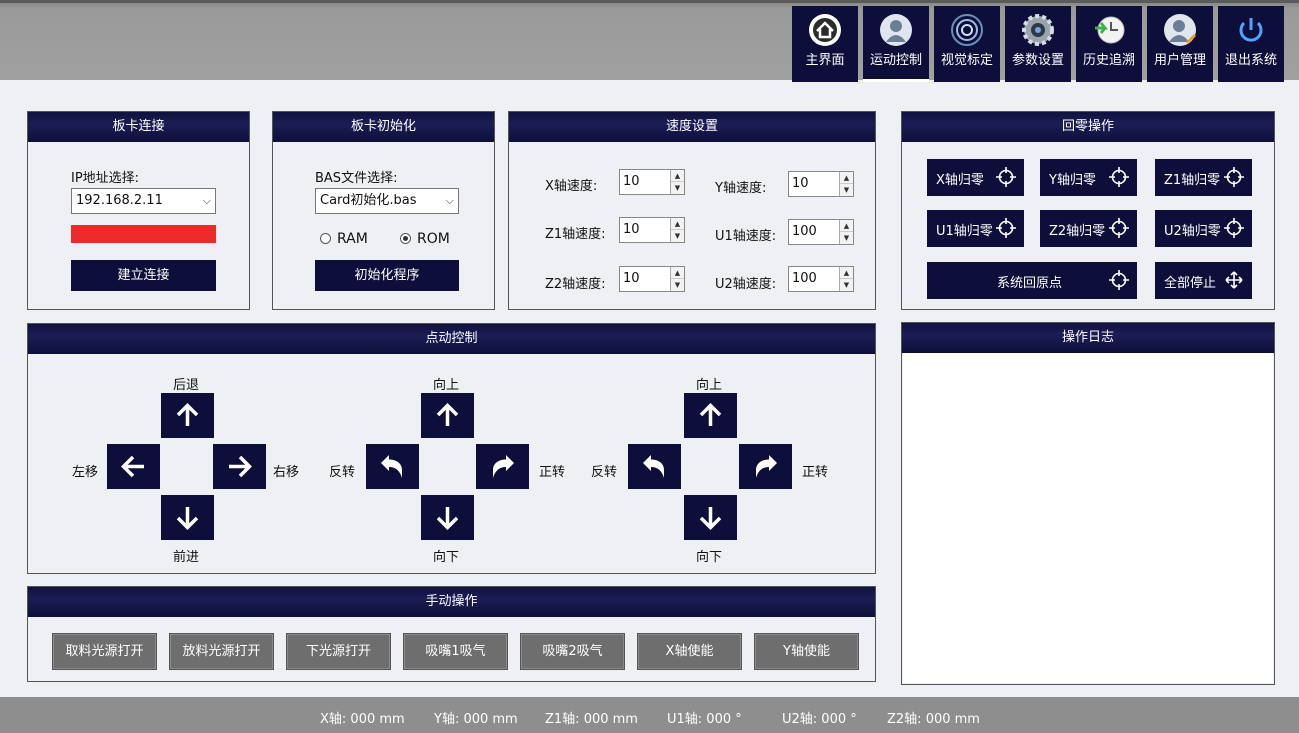 Image resolution: width=1299 pixels, height=733 pixels. What do you see at coordinates (710, 517) in the screenshot?
I see `g3-down-button` at bounding box center [710, 517].